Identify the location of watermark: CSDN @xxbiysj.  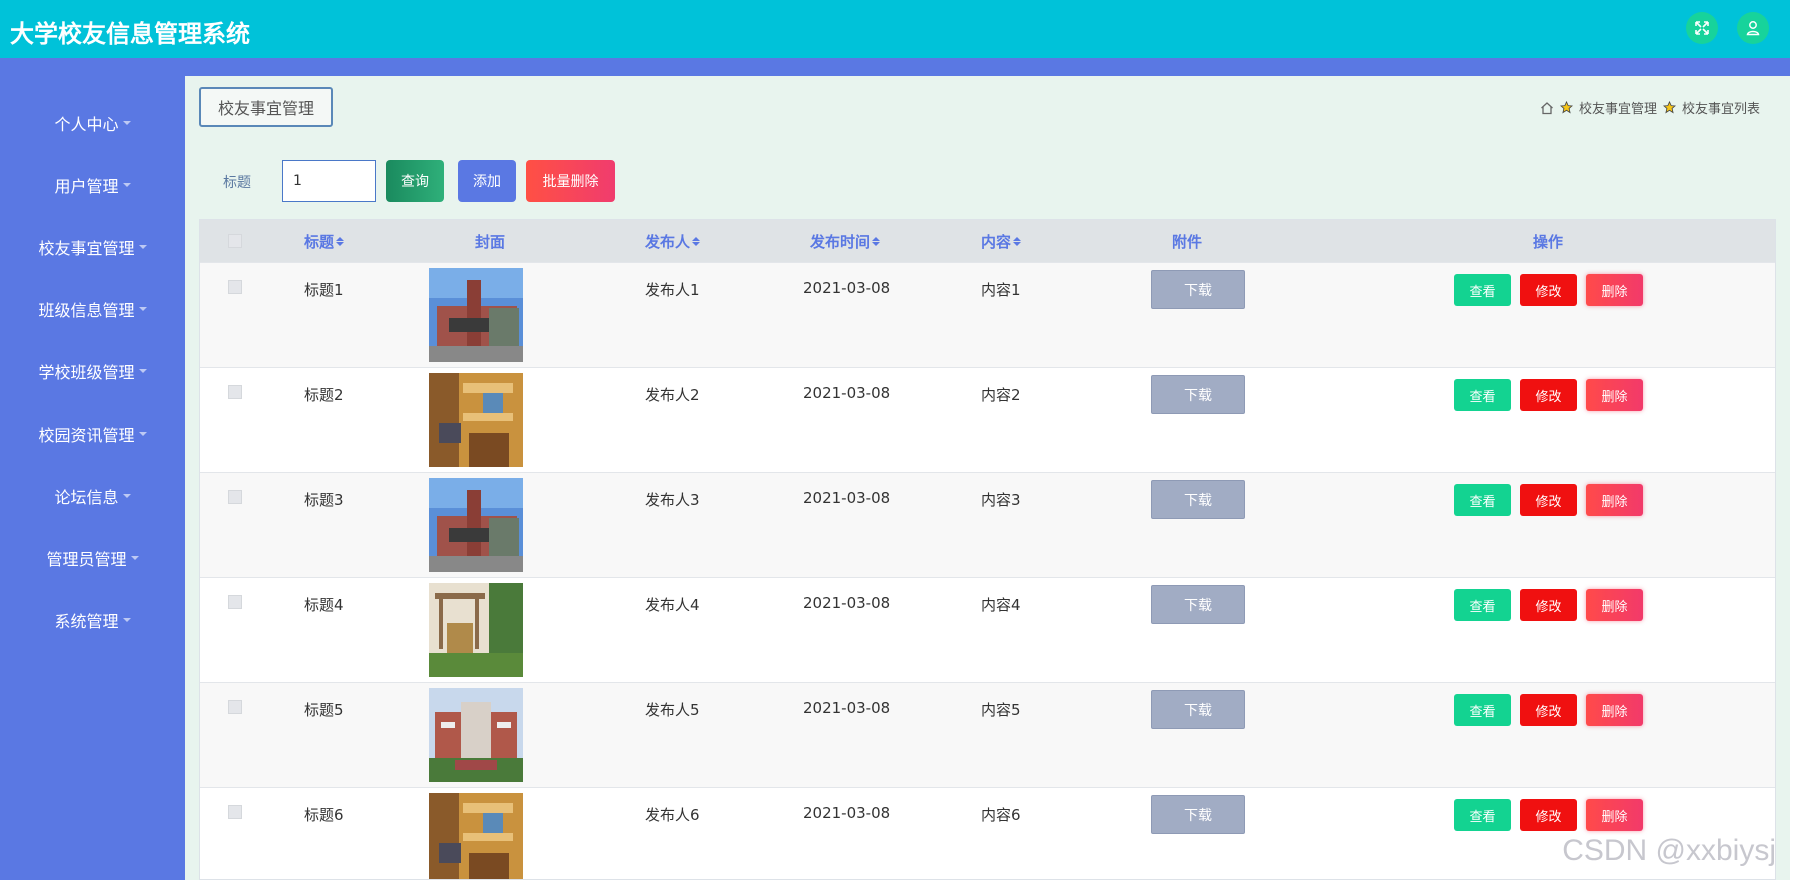
(1669, 850).